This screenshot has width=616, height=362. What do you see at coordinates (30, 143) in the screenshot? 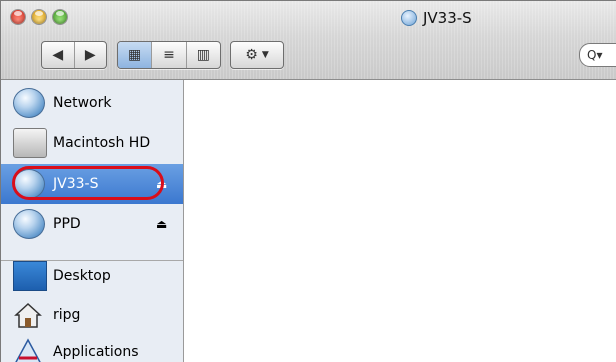
I see `hard-drive-icon` at bounding box center [30, 143].